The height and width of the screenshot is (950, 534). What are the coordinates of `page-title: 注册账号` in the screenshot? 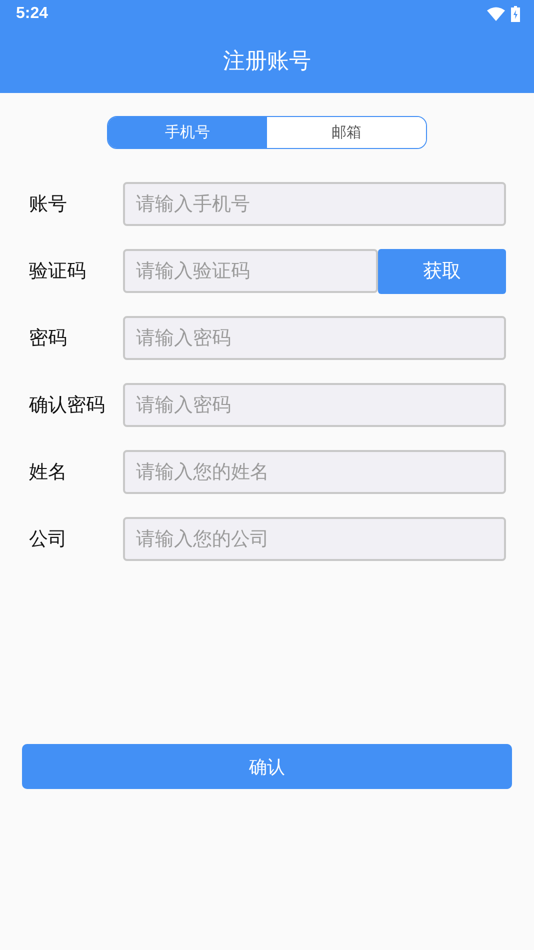 It's located at (267, 62).